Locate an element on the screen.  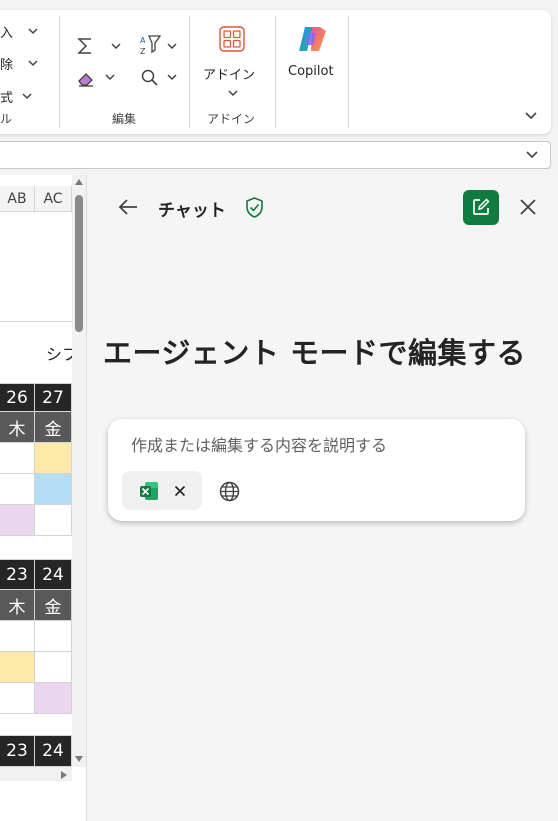
copilot-button: Copilot is located at coordinates (311, 71).